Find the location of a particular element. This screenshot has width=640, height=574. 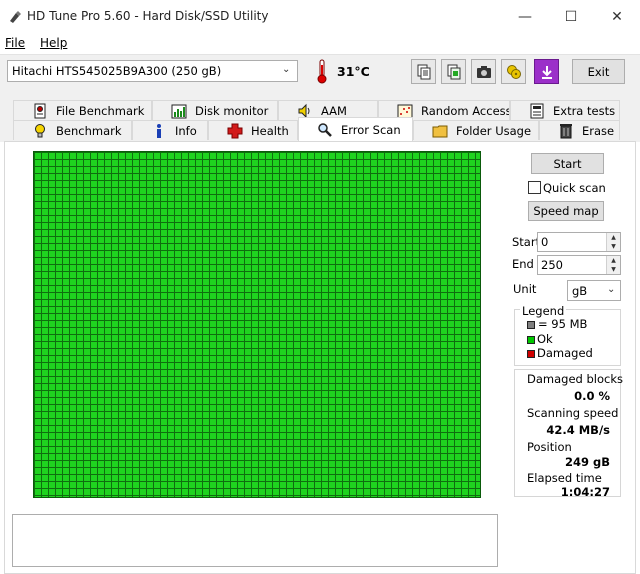

menu-bar is located at coordinates (320, 44).